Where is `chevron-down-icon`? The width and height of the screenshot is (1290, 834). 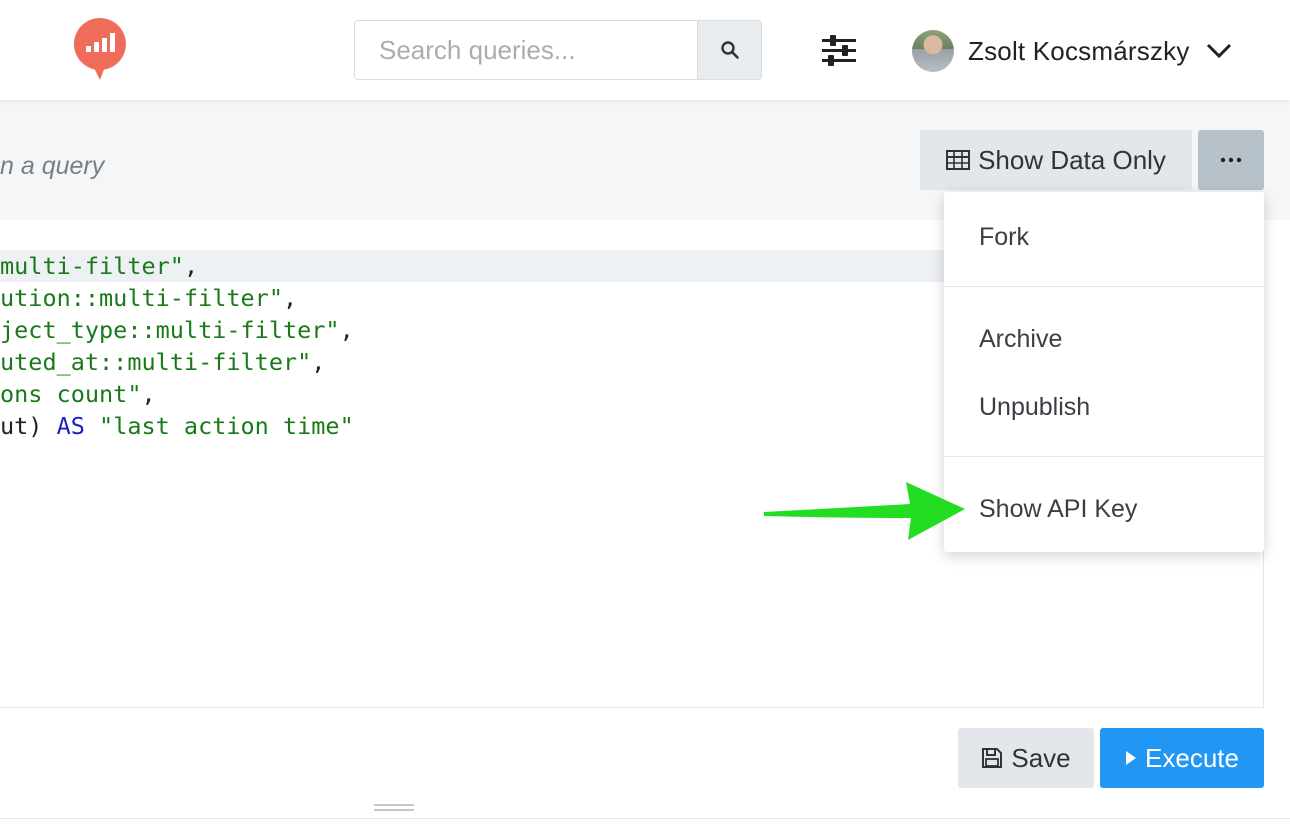 chevron-down-icon is located at coordinates (1218, 51).